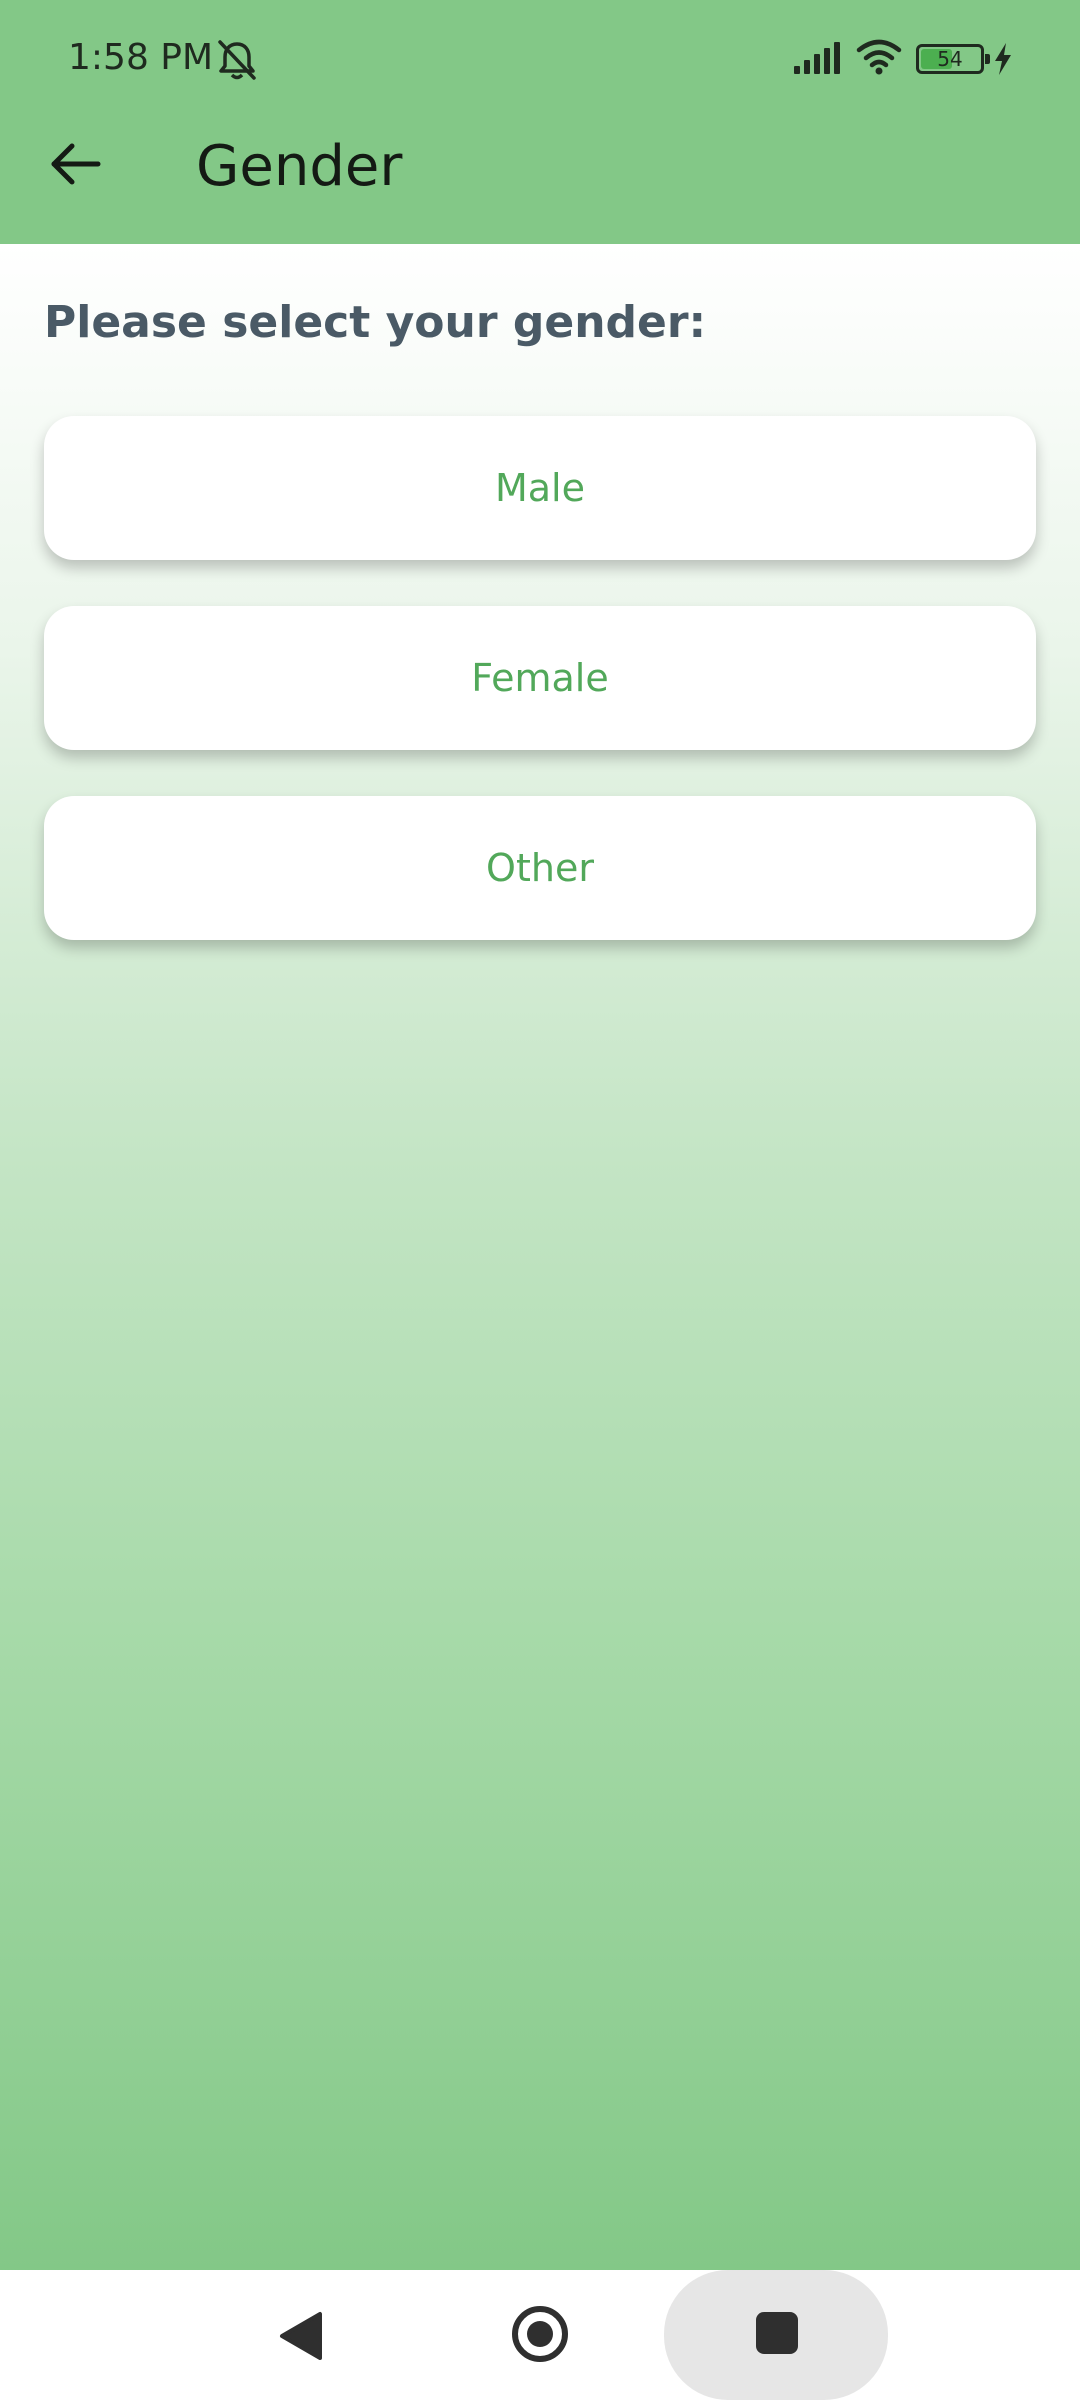  What do you see at coordinates (987, 59) in the screenshot?
I see `battery-nub` at bounding box center [987, 59].